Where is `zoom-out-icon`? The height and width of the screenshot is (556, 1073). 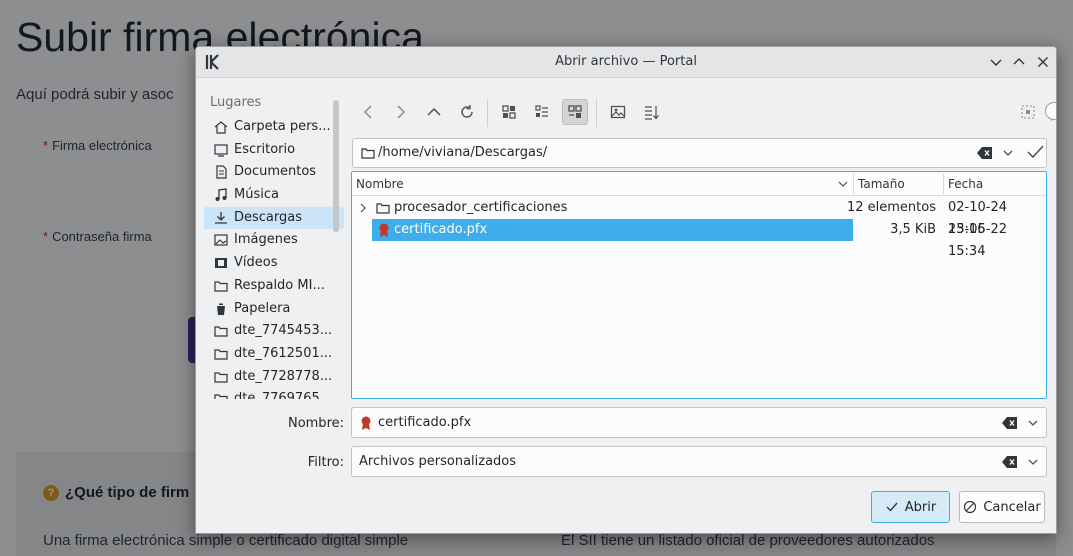 zoom-out-icon is located at coordinates (1028, 112).